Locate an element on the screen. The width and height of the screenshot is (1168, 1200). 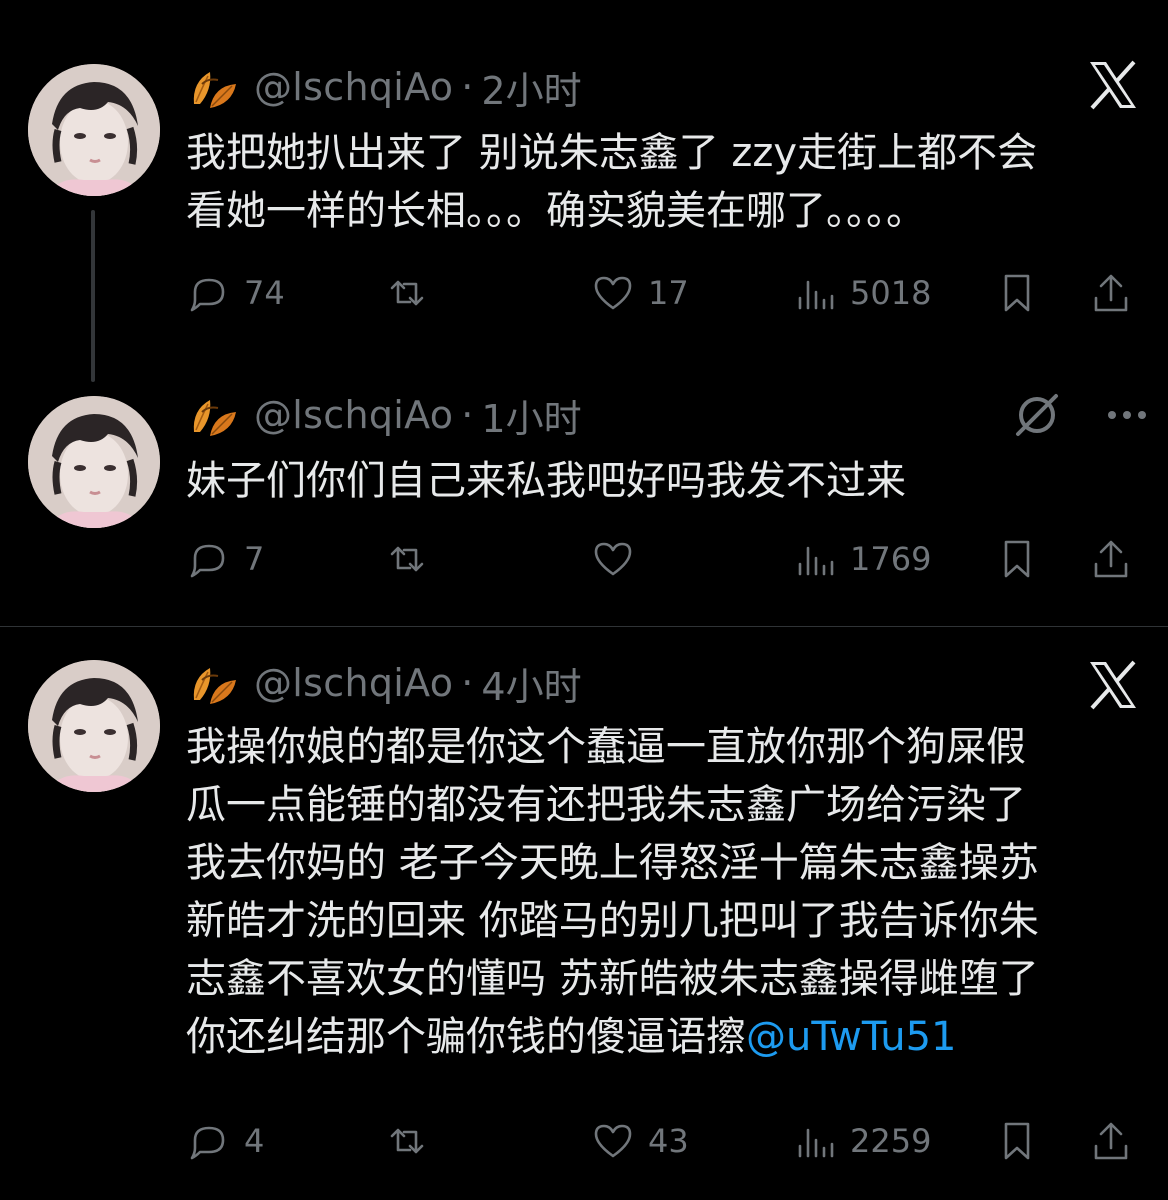
reply-button: 7 is located at coordinates (225, 559).